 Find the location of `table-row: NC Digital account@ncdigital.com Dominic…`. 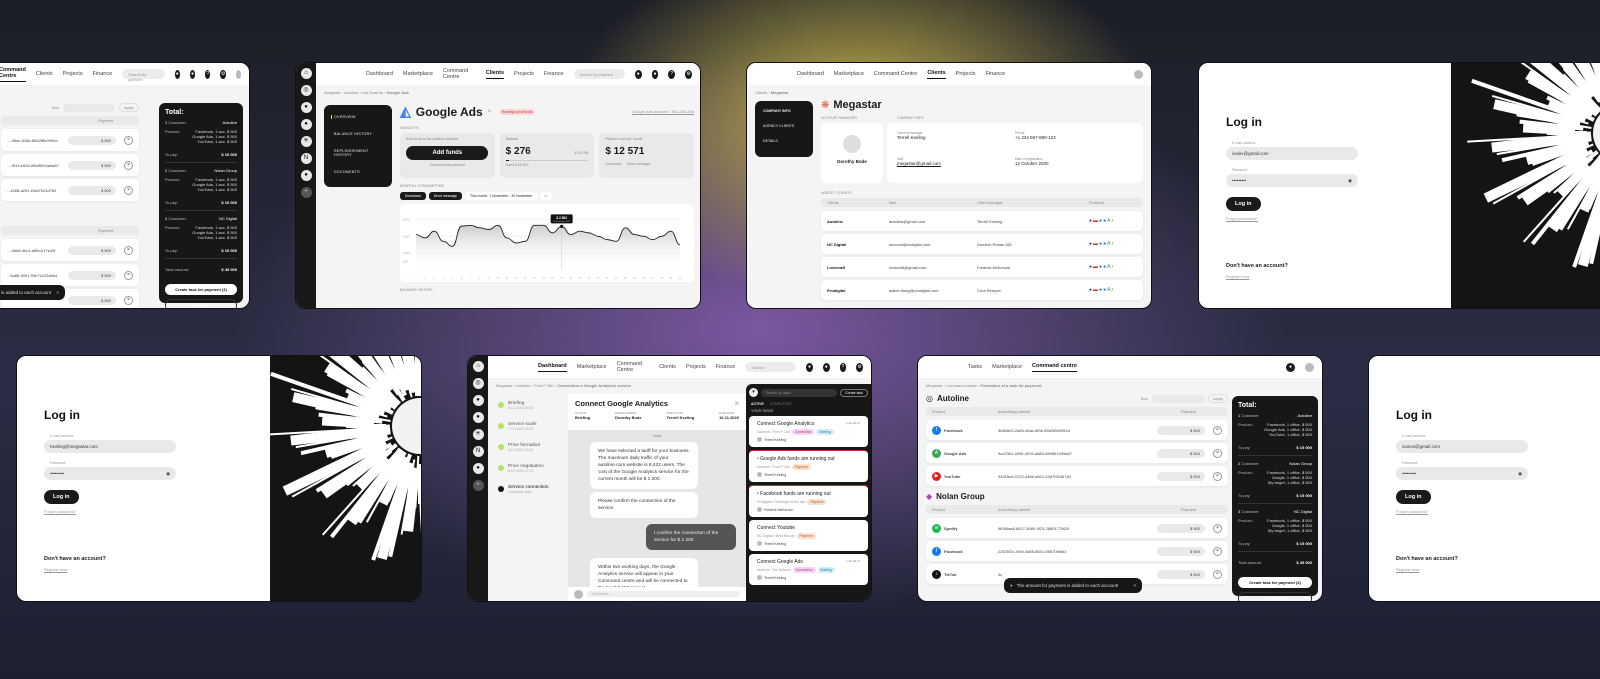

table-row: NC Digital account@ncdigital.com Dominic… is located at coordinates (982, 244).